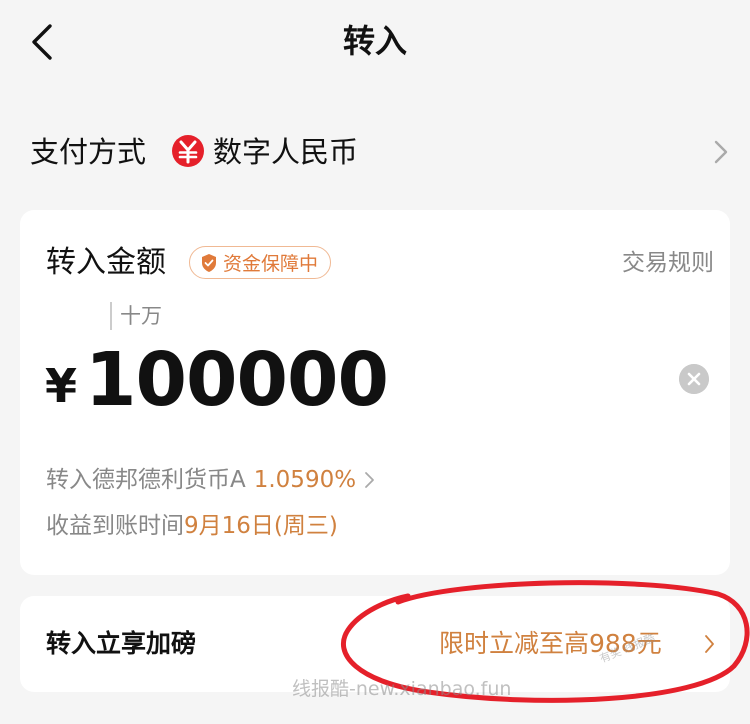  I want to click on amount-label: 转入金额, so click(106, 262).